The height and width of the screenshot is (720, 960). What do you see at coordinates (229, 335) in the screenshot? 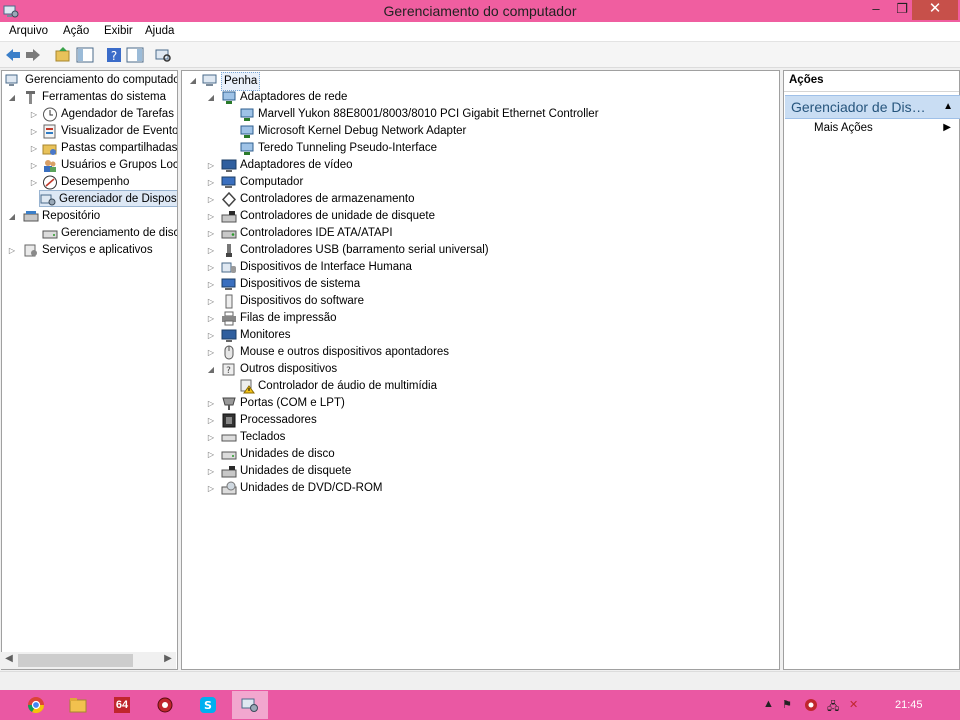
I see `monitor-icon` at bounding box center [229, 335].